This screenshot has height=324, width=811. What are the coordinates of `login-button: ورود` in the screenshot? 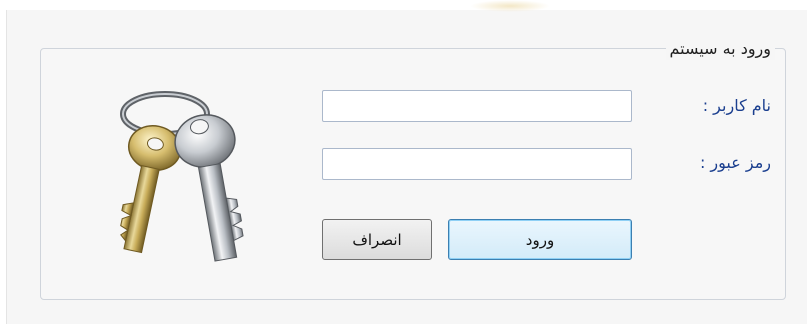 It's located at (540, 239).